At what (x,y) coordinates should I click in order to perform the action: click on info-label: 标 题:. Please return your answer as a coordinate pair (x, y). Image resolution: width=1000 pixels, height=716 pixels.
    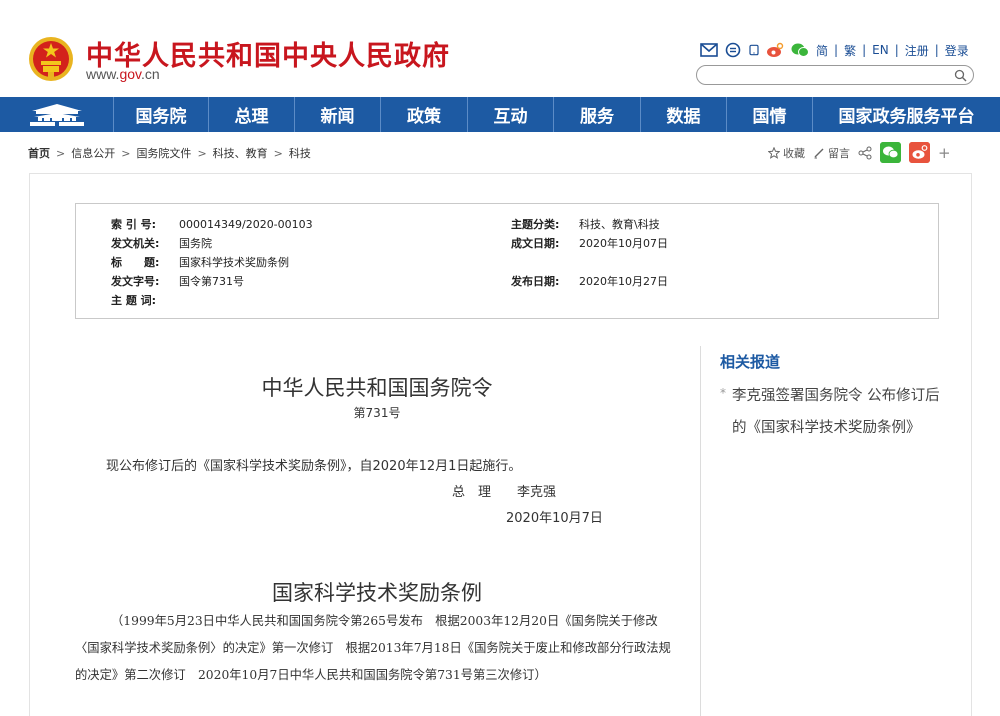
    Looking at the image, I should click on (135, 262).